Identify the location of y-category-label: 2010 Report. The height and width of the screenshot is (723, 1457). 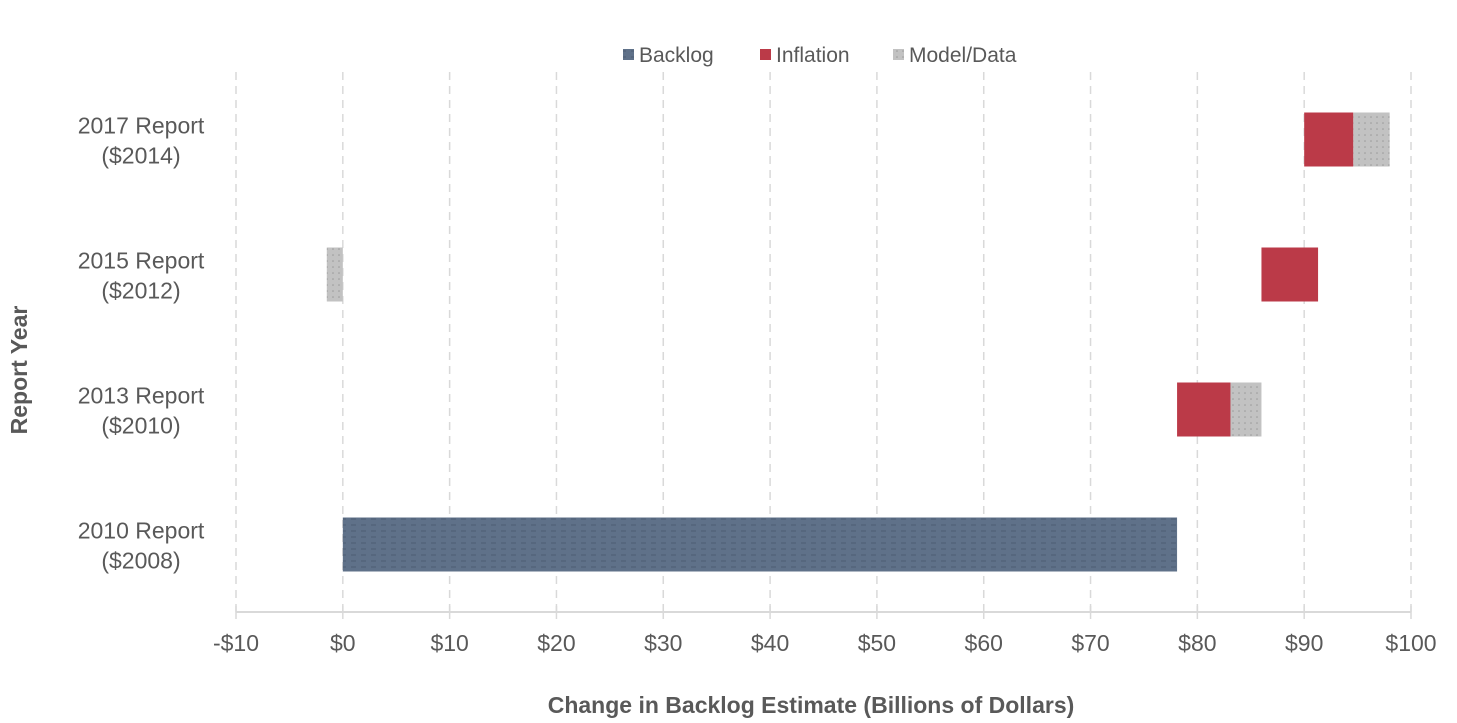
(141, 531).